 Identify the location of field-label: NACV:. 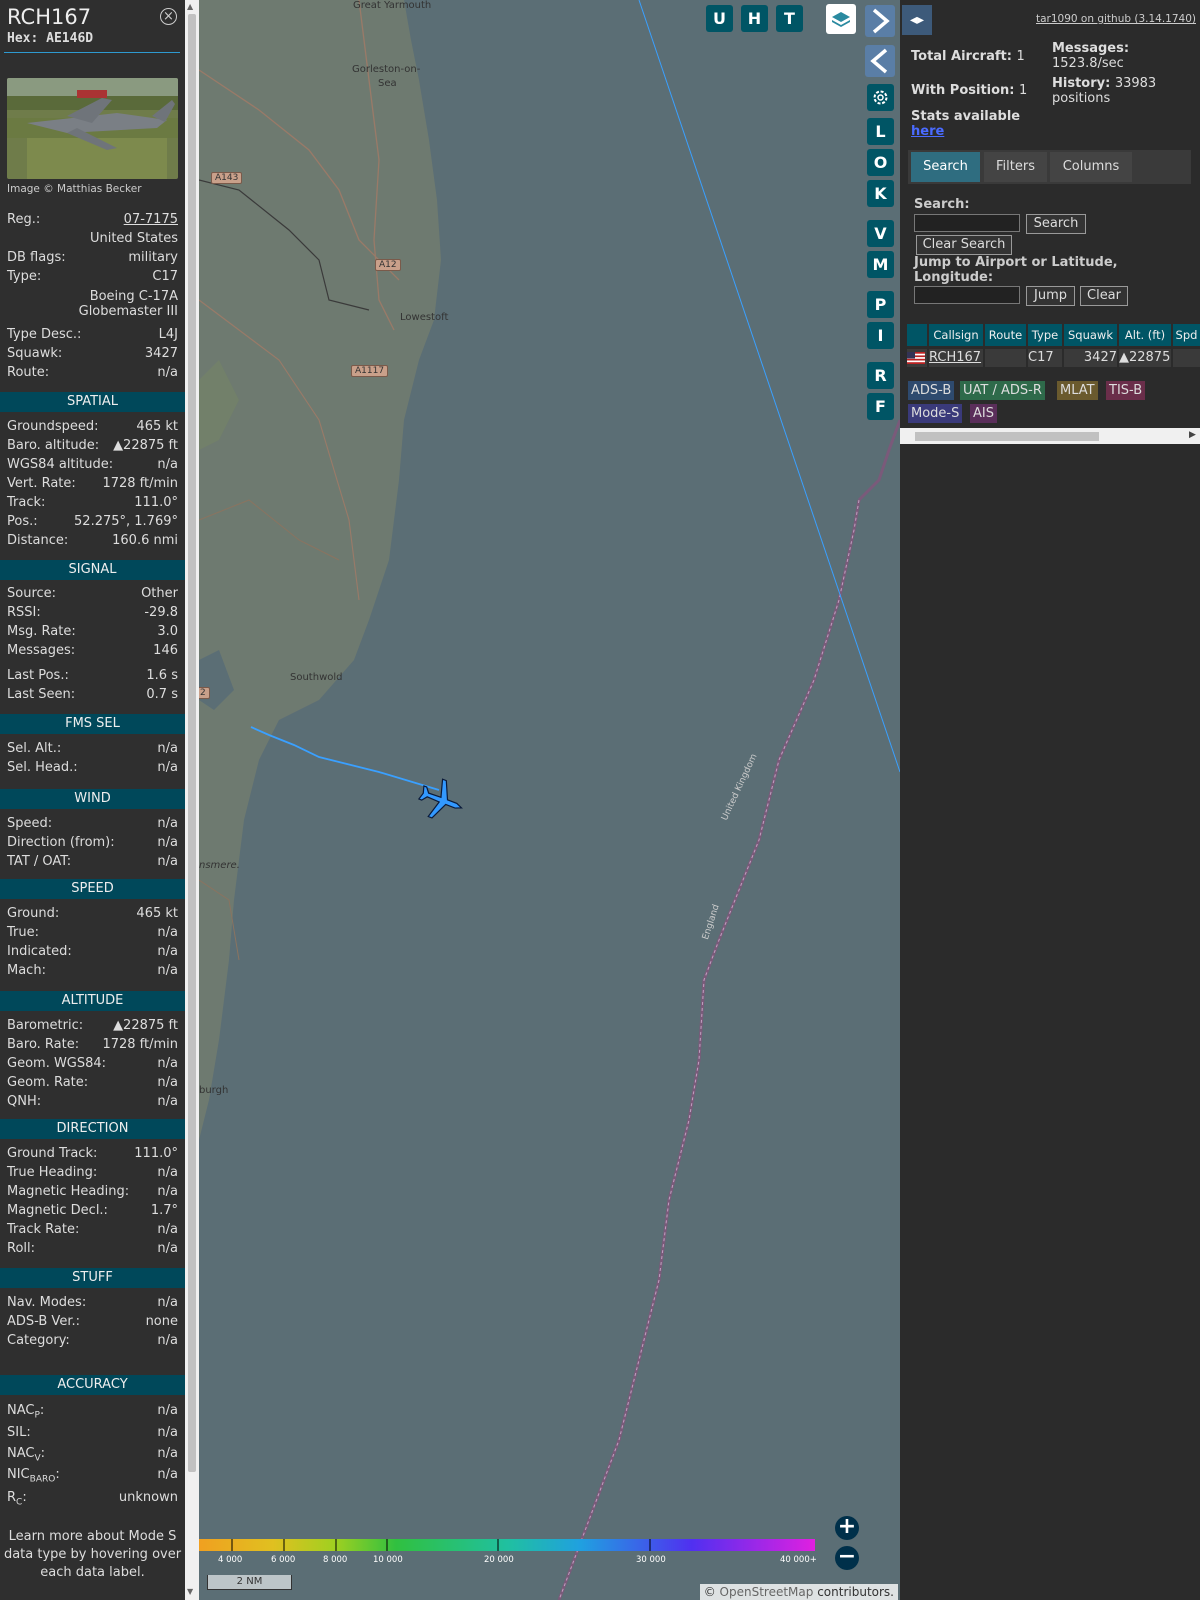
(26, 1455).